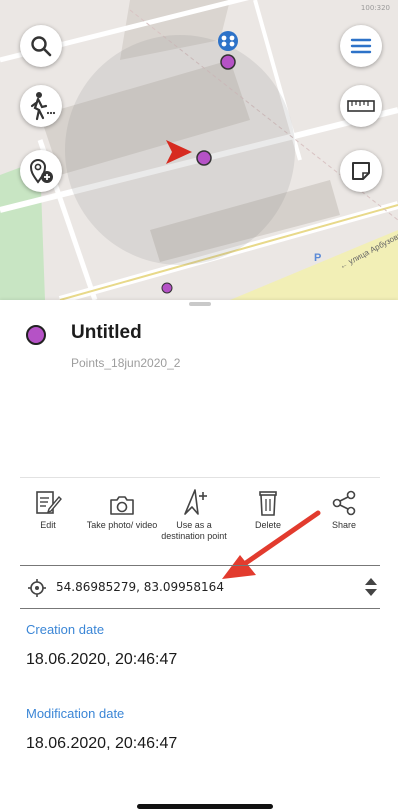 The width and height of the screenshot is (398, 811). I want to click on walk-mode-button, so click(41, 106).